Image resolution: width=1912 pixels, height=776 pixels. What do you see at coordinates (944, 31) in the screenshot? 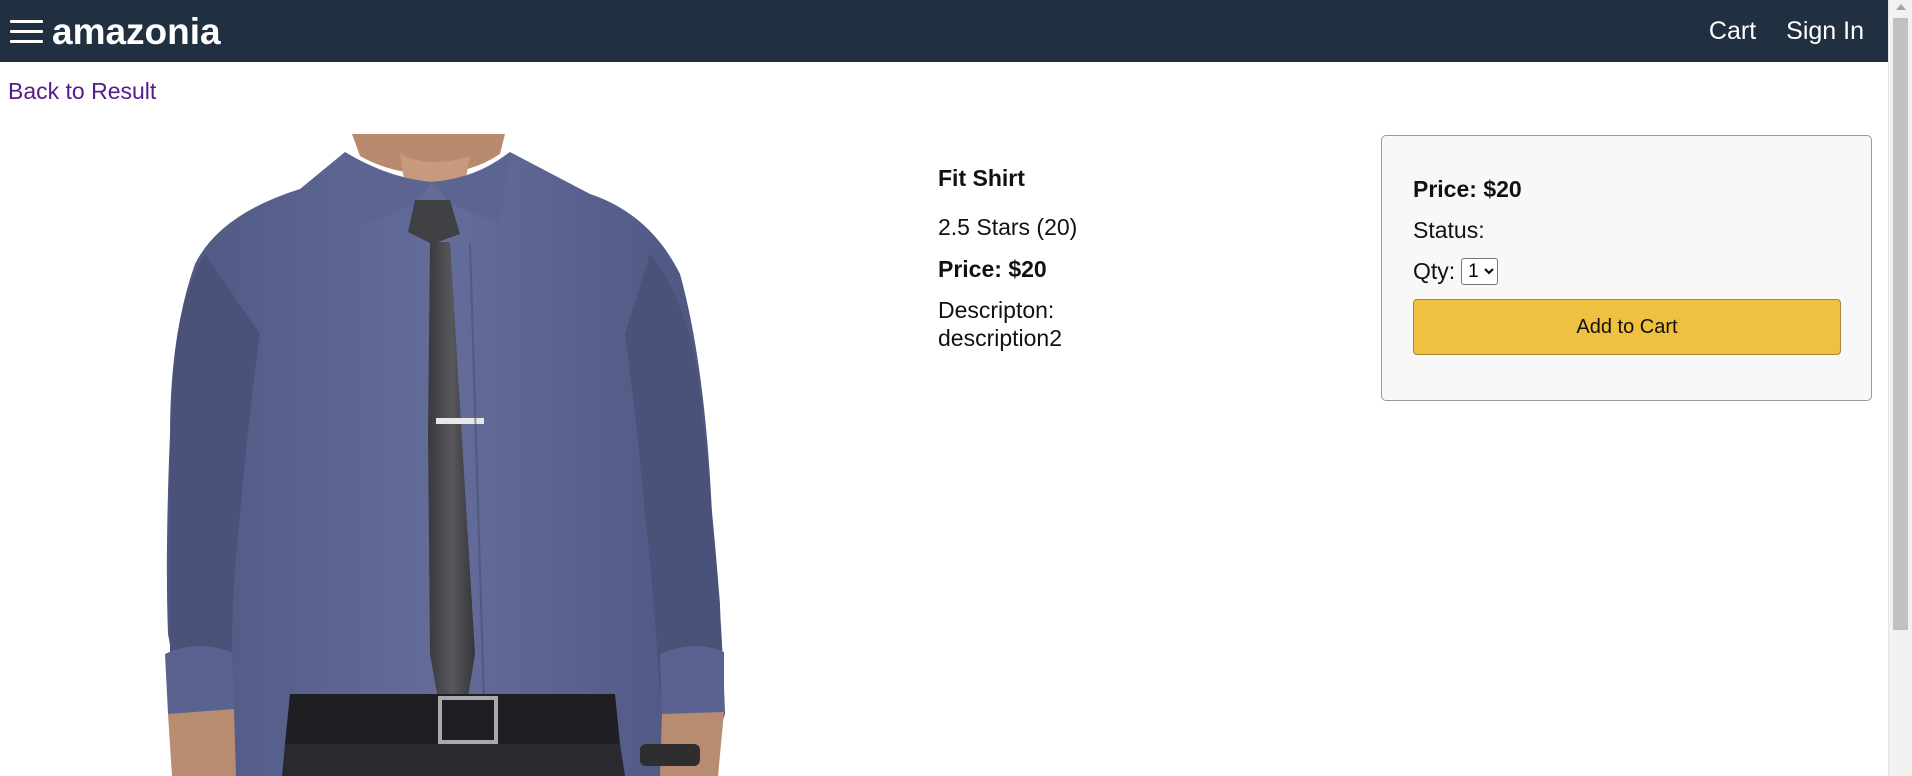
I see `top-nav-bar: amazonia Cart Sign In` at bounding box center [944, 31].